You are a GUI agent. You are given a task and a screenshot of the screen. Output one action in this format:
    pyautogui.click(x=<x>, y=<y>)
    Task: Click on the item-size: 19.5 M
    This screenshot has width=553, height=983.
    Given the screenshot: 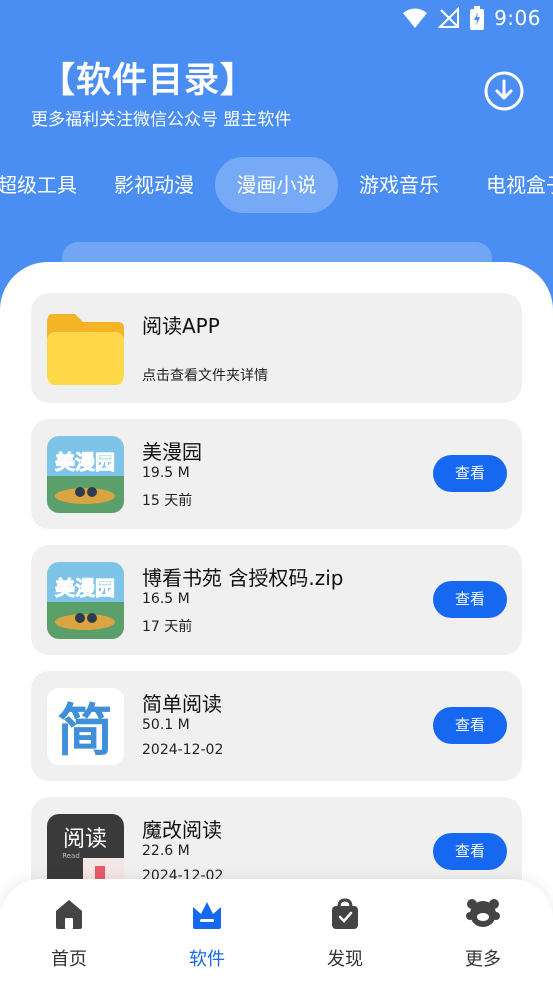 What is the action you would take?
    pyautogui.click(x=166, y=473)
    